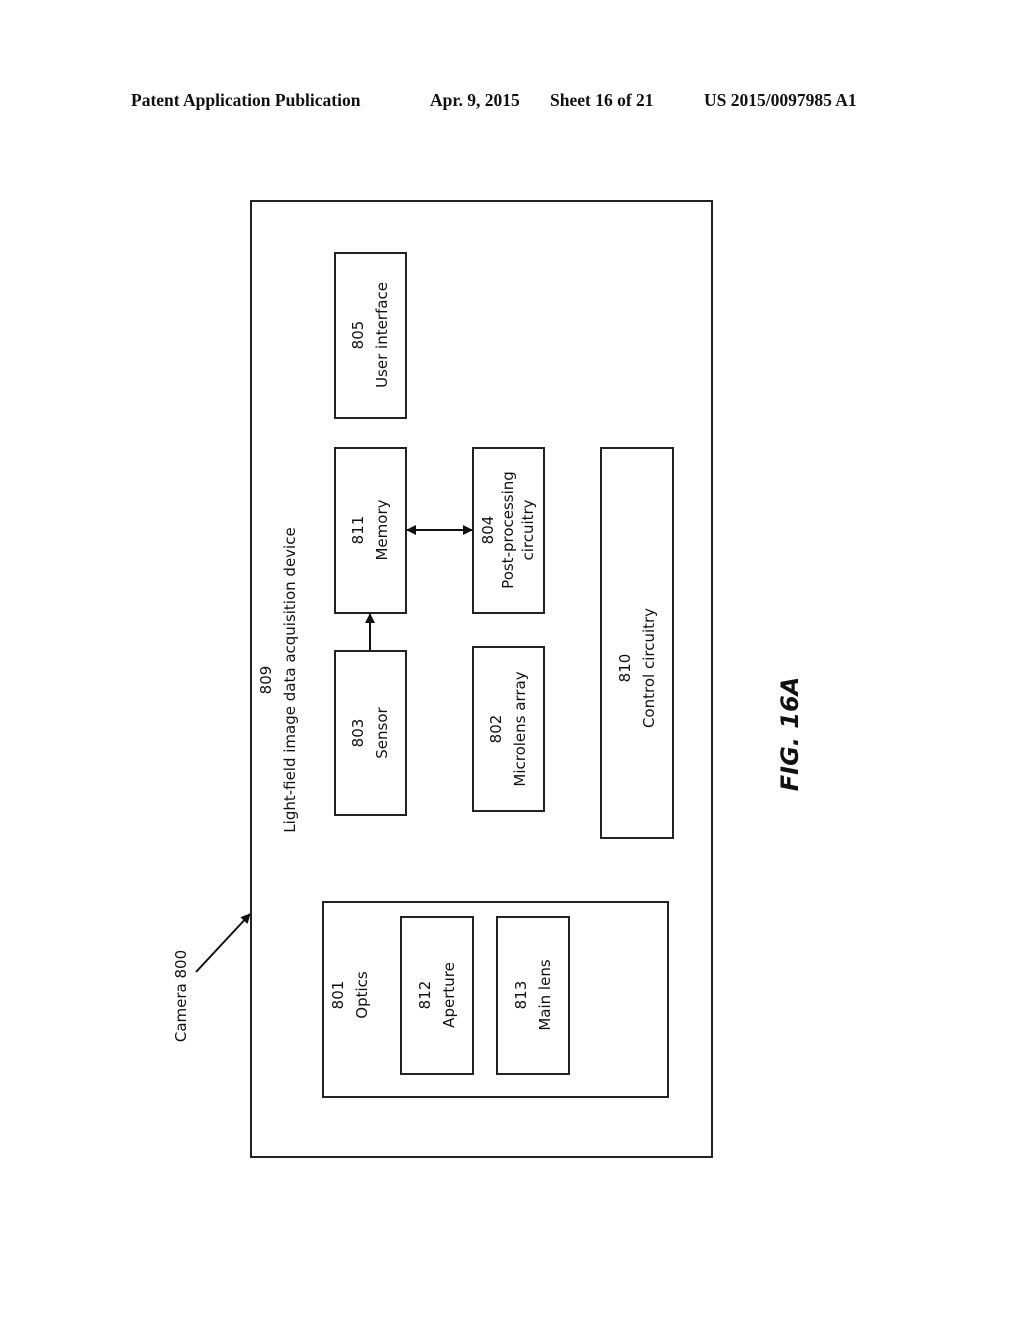  I want to click on camera-pointer-arrow, so click(223, 943).